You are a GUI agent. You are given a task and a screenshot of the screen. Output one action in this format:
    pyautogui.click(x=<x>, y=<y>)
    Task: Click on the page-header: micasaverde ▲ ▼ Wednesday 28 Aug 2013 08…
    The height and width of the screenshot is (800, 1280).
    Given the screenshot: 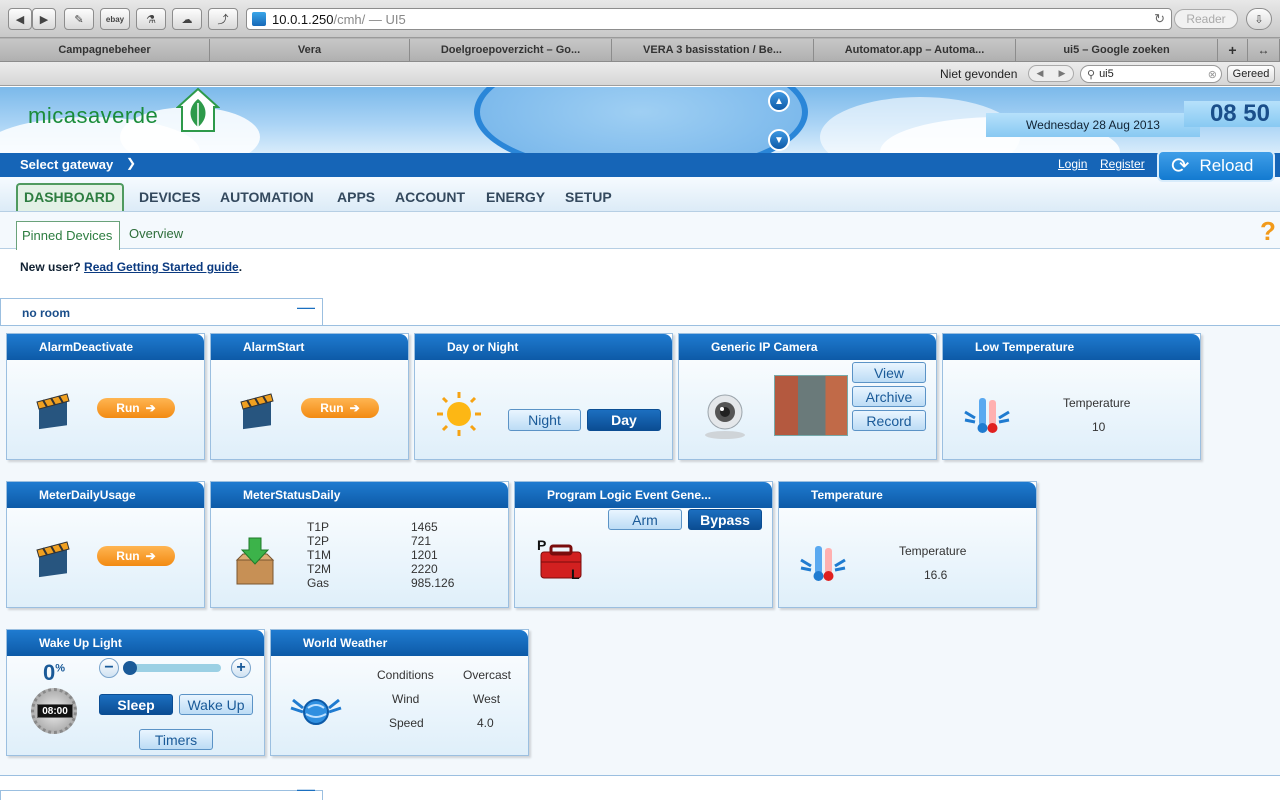 What is the action you would take?
    pyautogui.click(x=640, y=120)
    